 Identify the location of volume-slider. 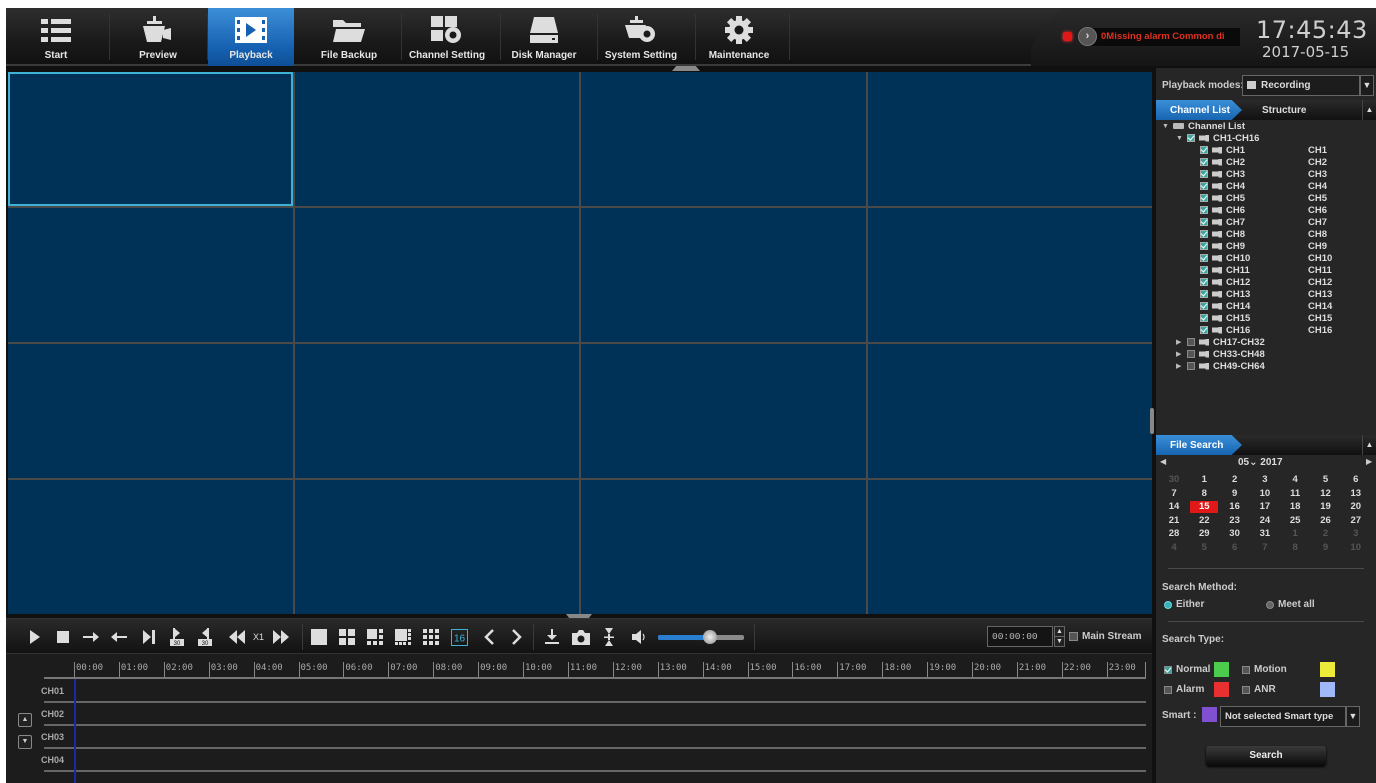
(701, 637).